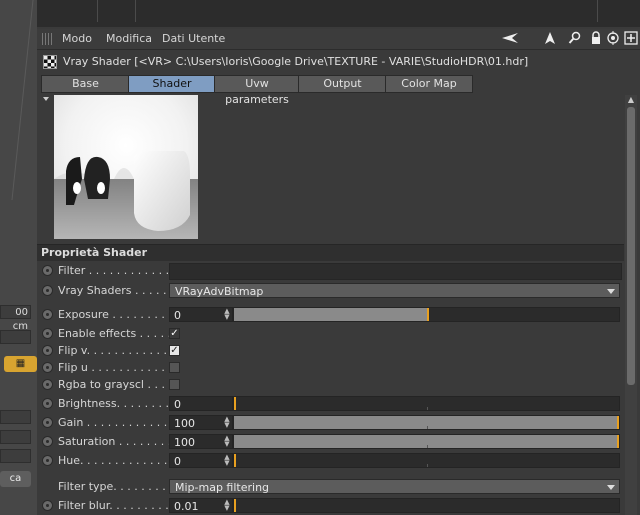 Image resolution: width=640 pixels, height=515 pixels. What do you see at coordinates (550, 38) in the screenshot?
I see `pointer-icon` at bounding box center [550, 38].